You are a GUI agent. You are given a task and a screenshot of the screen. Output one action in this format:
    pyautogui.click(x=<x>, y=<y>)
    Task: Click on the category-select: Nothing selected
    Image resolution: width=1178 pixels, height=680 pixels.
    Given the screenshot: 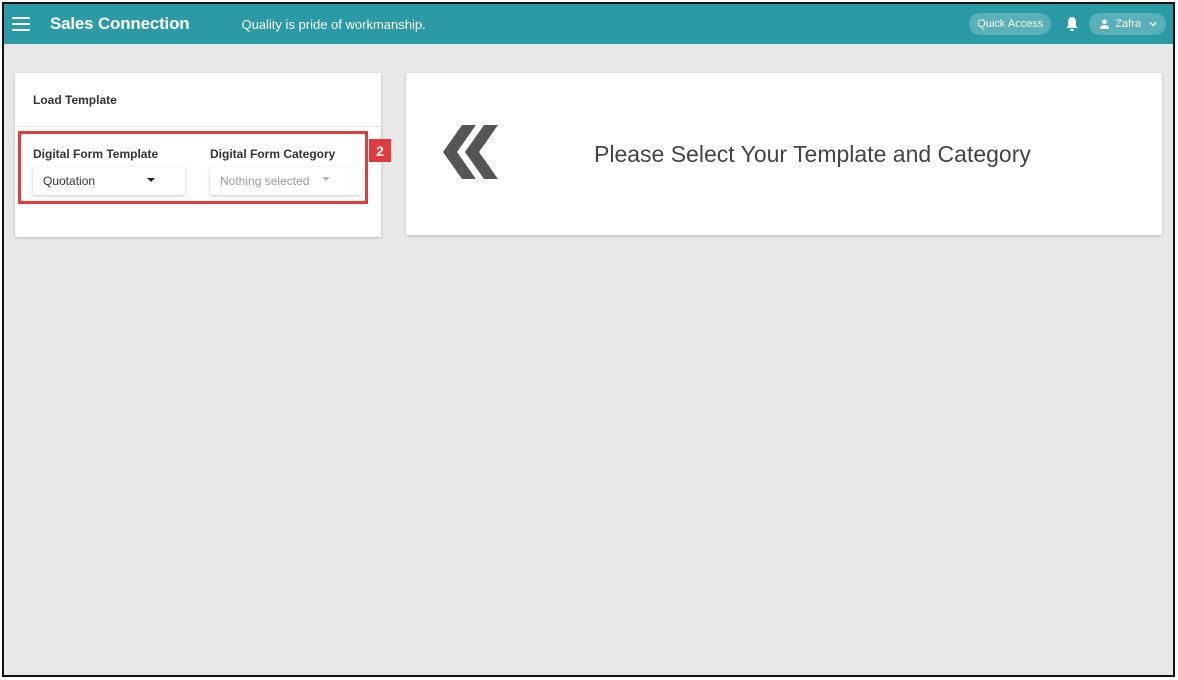 What is the action you would take?
    pyautogui.click(x=286, y=181)
    